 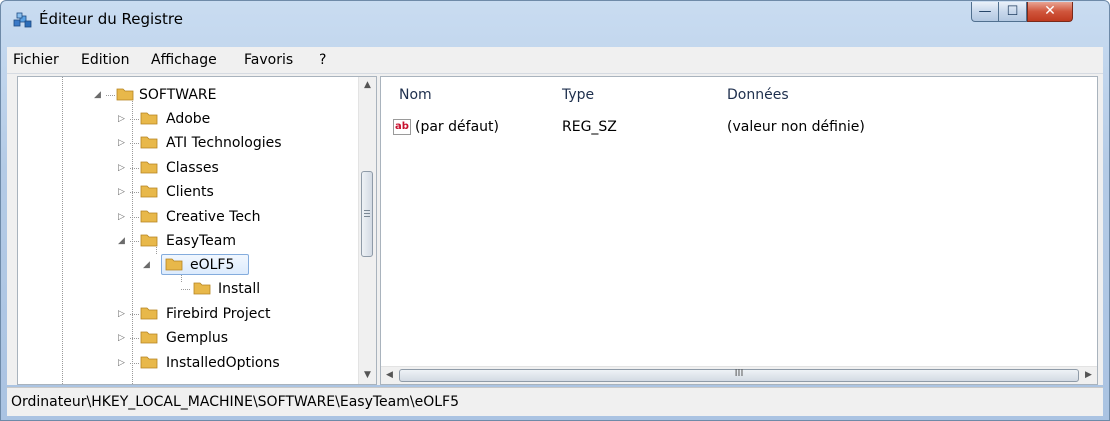 I want to click on menu-help: ?, so click(x=322, y=60).